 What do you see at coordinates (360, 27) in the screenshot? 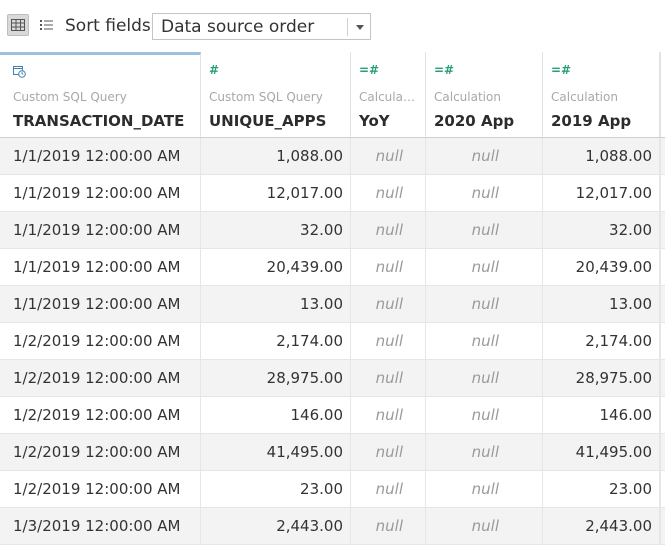
I see `chevron-down-icon` at bounding box center [360, 27].